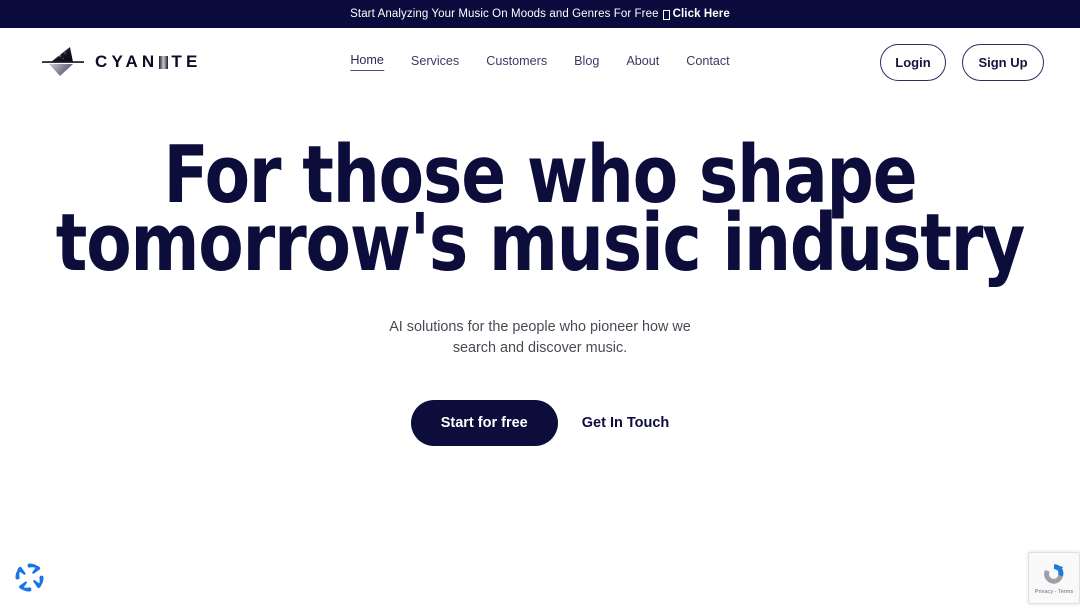 Image resolution: width=1080 pixels, height=608 pixels. Describe the element at coordinates (626, 423) in the screenshot. I see `get-in-touch-button: Get In Touch` at that location.